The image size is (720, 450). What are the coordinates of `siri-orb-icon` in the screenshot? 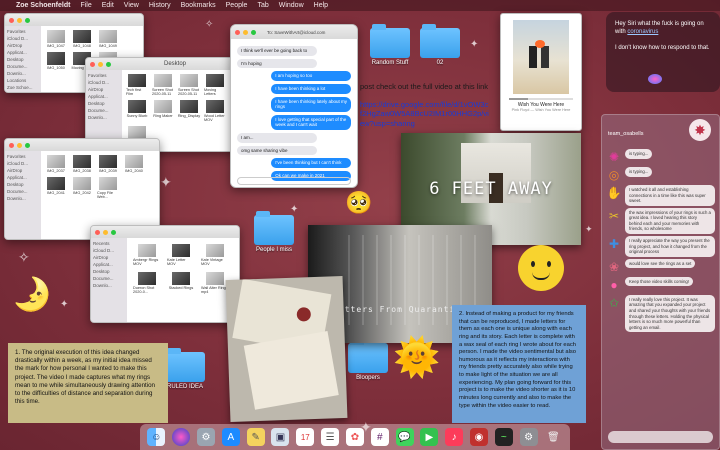 It's located at (655, 79).